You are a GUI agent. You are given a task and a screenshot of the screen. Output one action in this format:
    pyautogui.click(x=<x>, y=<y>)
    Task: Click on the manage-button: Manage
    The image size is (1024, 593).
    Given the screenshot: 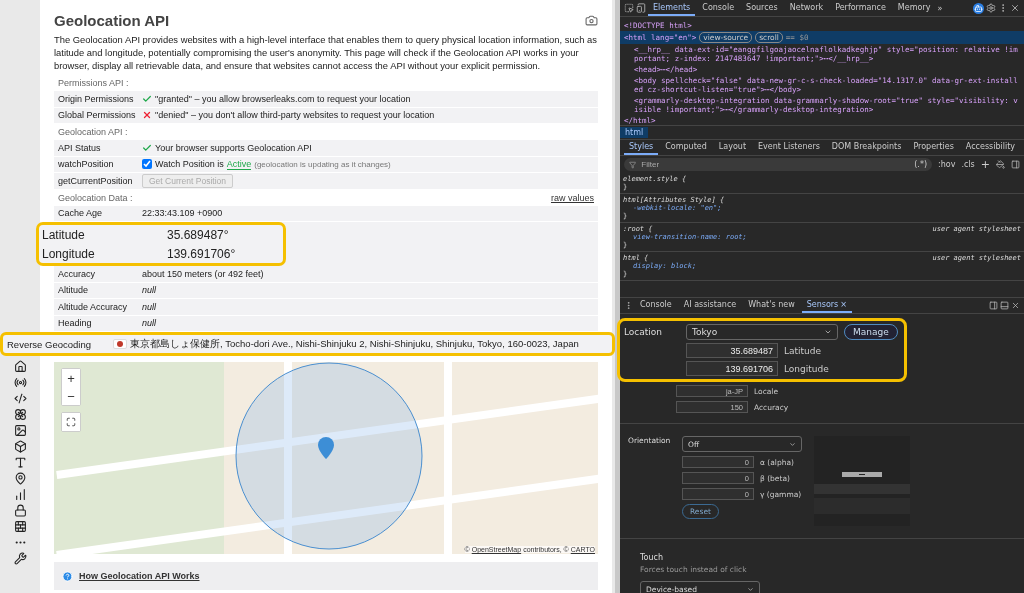 What is the action you would take?
    pyautogui.click(x=871, y=332)
    